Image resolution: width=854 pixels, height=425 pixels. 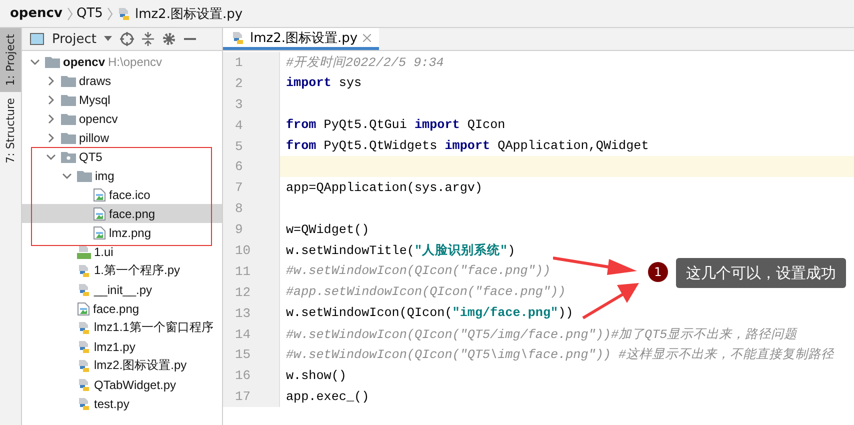 What do you see at coordinates (188, 13) in the screenshot?
I see `breadcrumb-item: lmz2.图标设置.py` at bounding box center [188, 13].